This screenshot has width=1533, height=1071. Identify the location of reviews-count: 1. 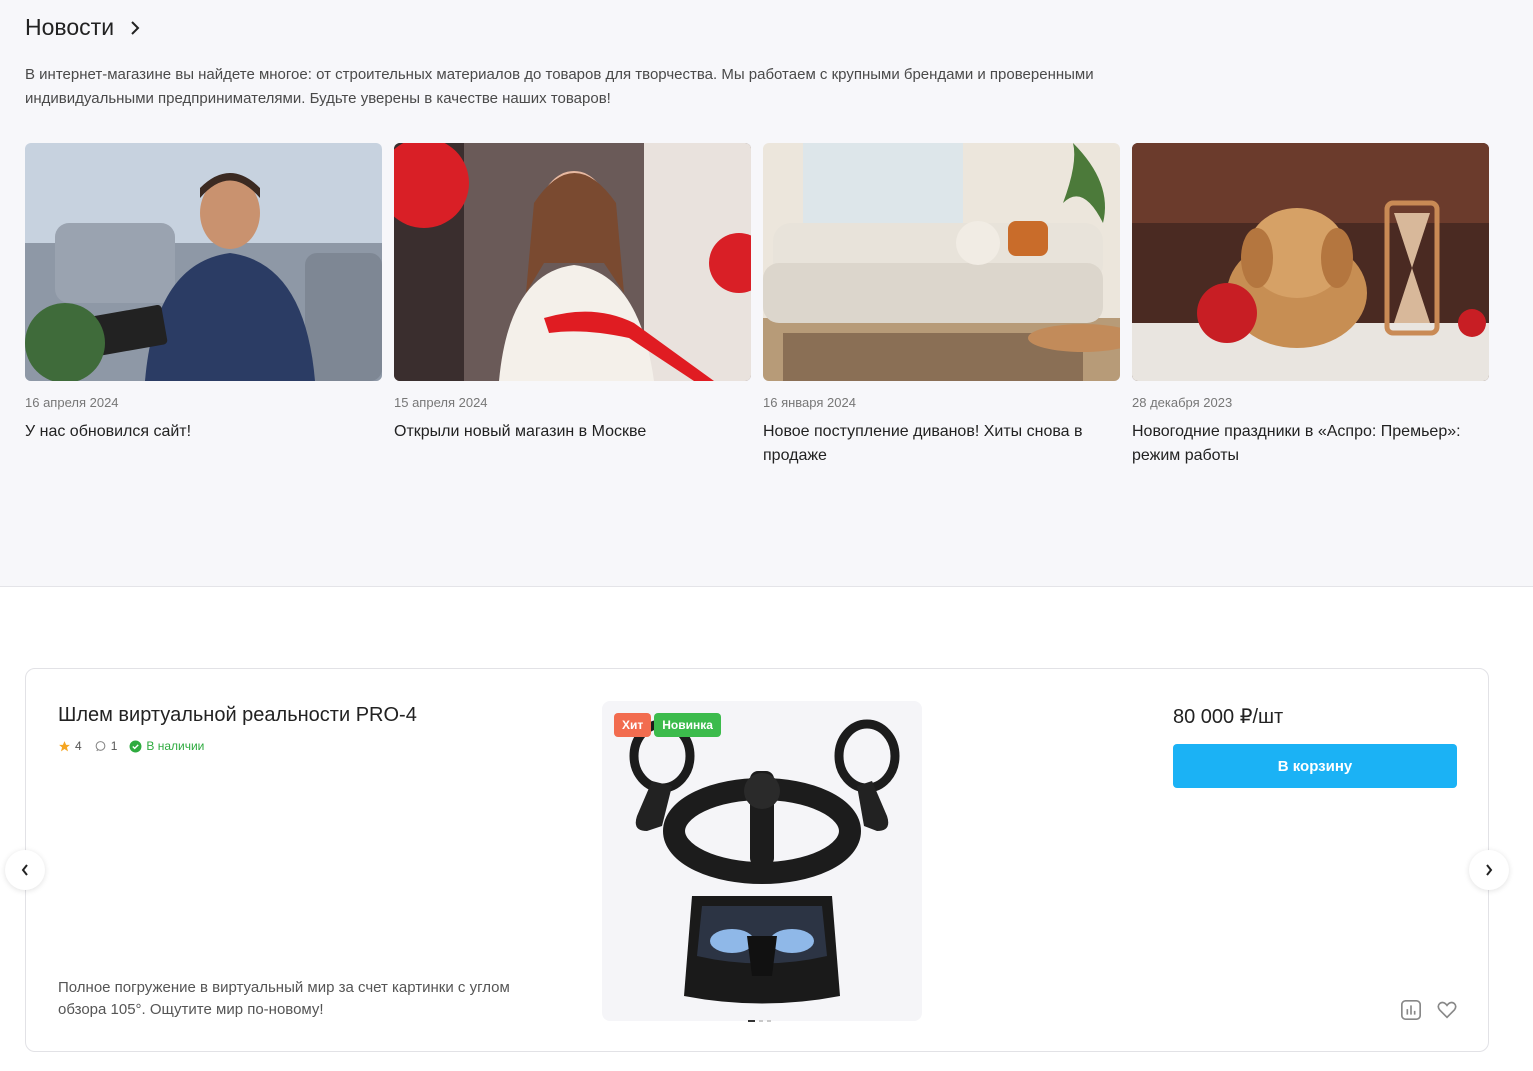
(114, 746).